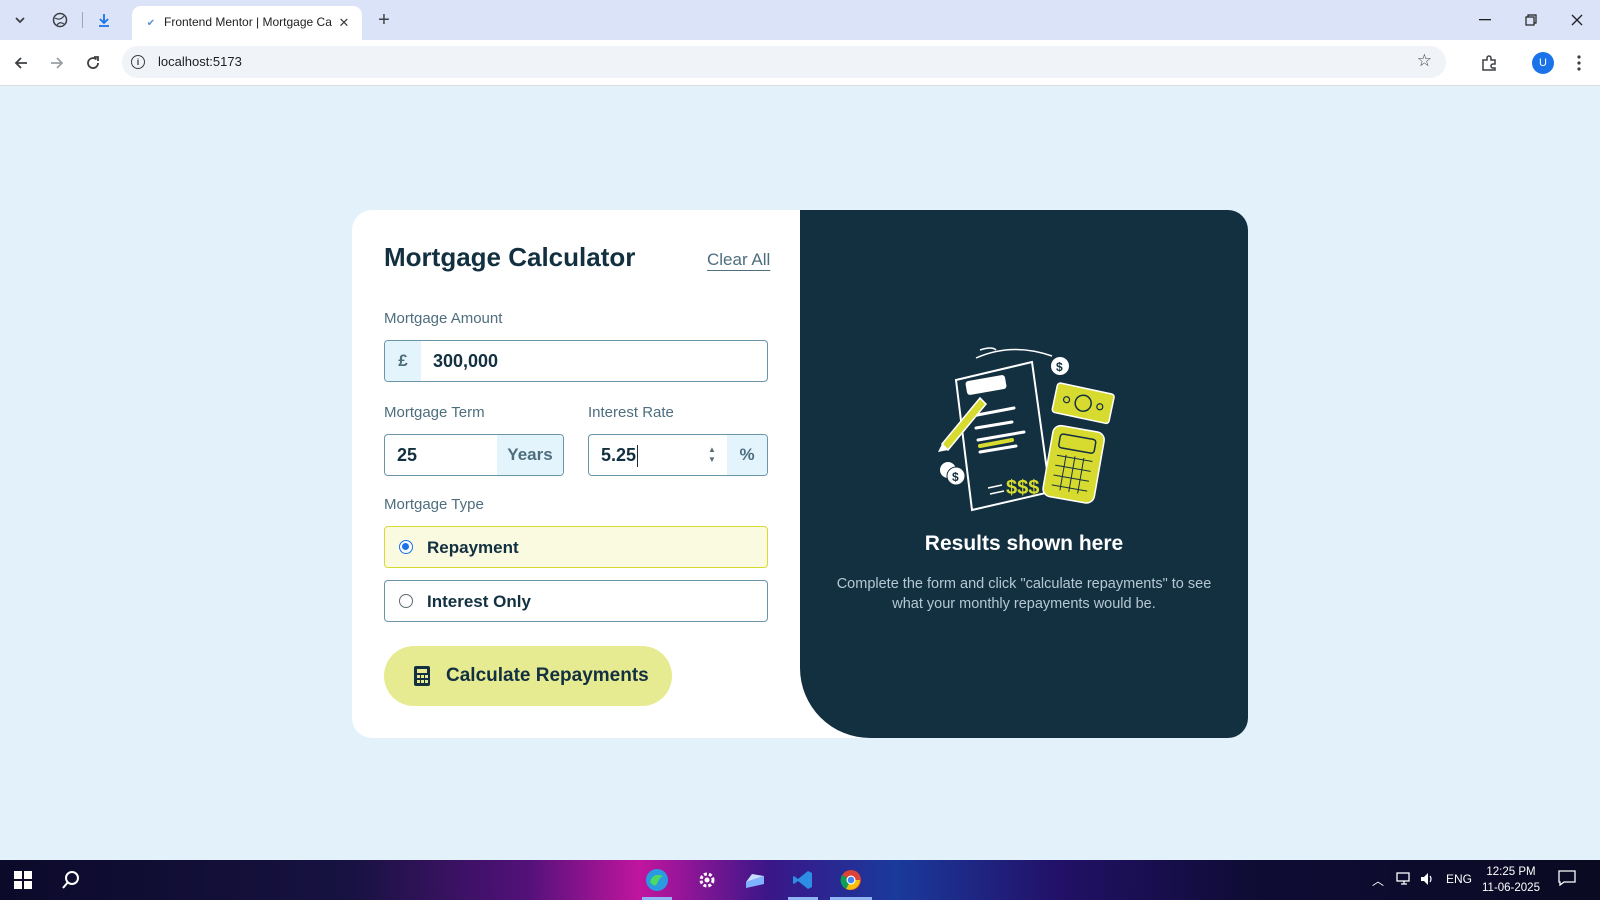 This screenshot has height=900, width=1600. Describe the element at coordinates (1485, 20) in the screenshot. I see `minimize-icon` at that location.